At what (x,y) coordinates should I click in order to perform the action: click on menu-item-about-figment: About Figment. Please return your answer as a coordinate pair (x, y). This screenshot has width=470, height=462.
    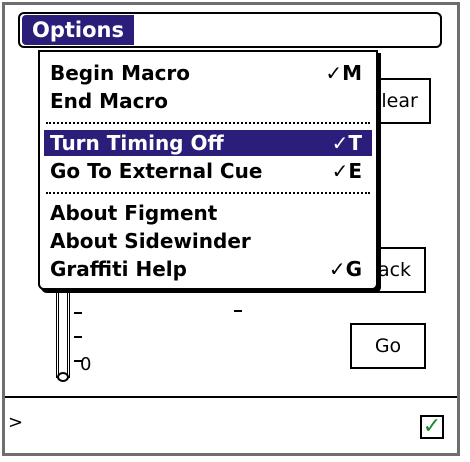
    Looking at the image, I should click on (208, 213).